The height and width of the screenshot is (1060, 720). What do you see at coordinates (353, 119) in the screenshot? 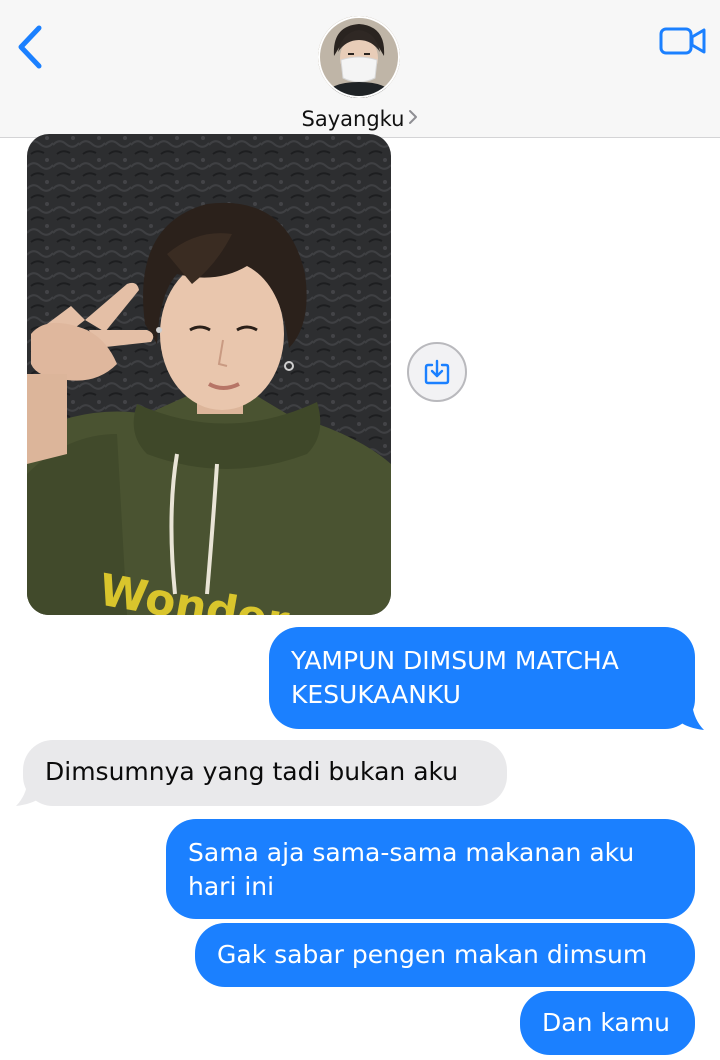
I see `contact-name: Sayangku` at bounding box center [353, 119].